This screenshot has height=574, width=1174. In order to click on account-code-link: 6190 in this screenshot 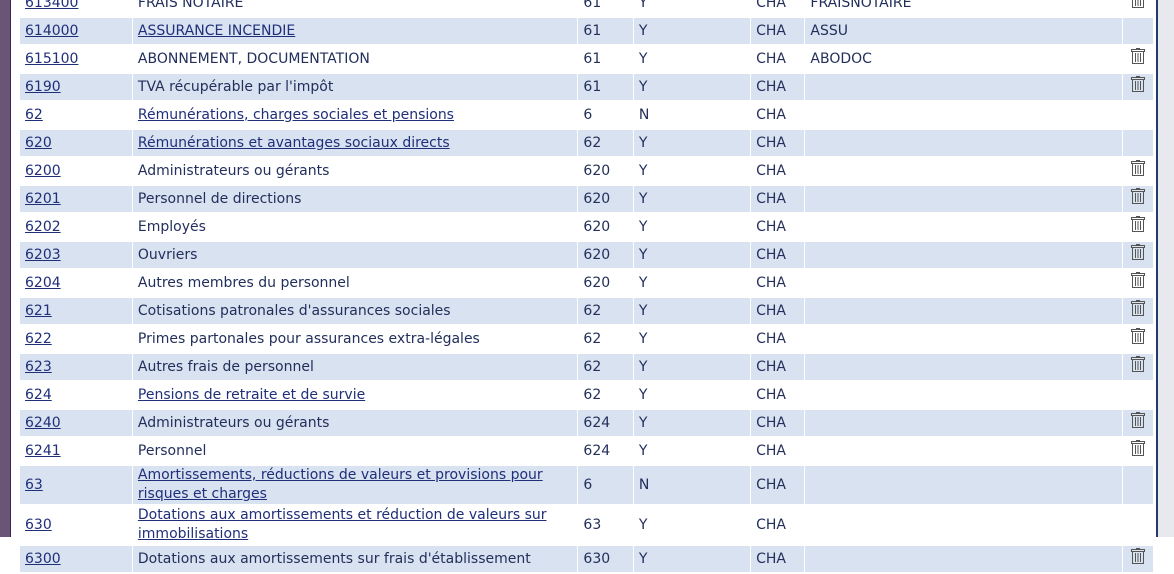, I will do `click(43, 87)`.